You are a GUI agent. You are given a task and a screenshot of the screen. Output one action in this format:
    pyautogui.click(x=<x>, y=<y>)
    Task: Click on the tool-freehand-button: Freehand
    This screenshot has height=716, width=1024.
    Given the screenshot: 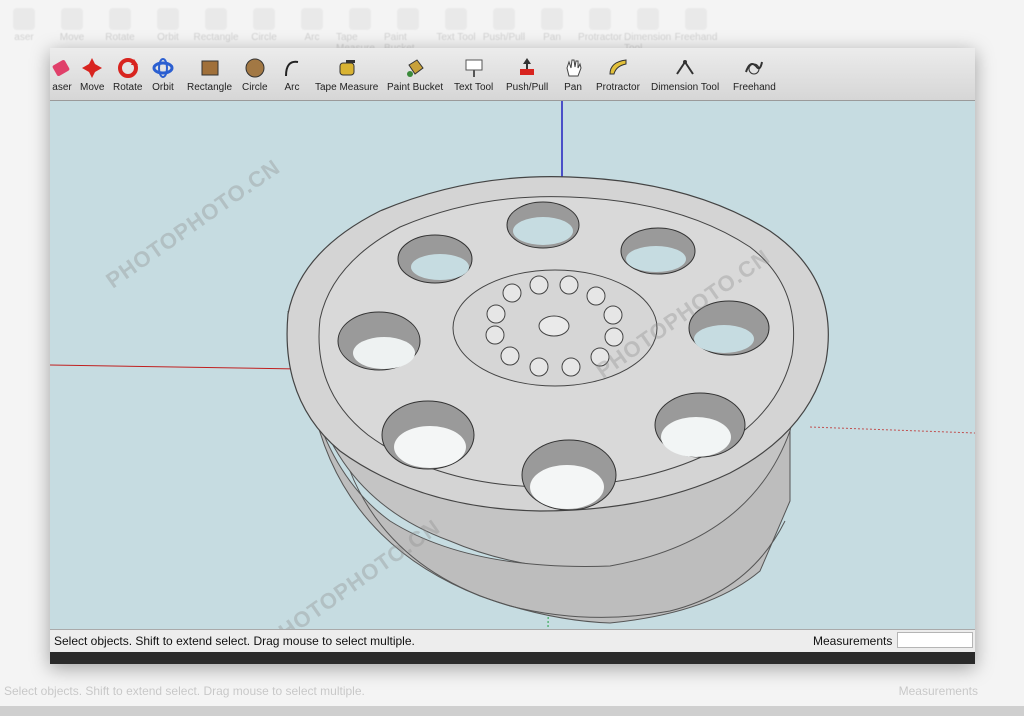 What is the action you would take?
    pyautogui.click(x=754, y=74)
    